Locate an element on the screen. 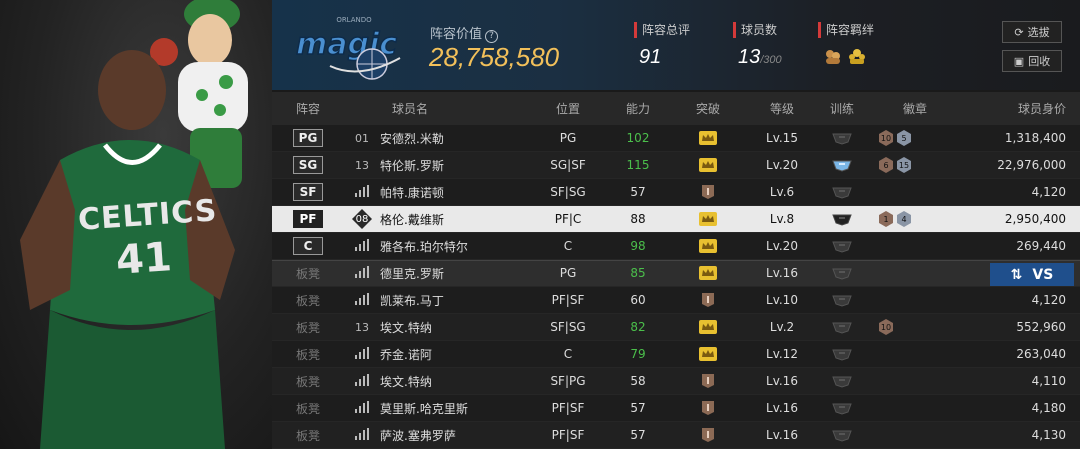 The width and height of the screenshot is (1080, 449). badge-icon: 15 is located at coordinates (904, 165).